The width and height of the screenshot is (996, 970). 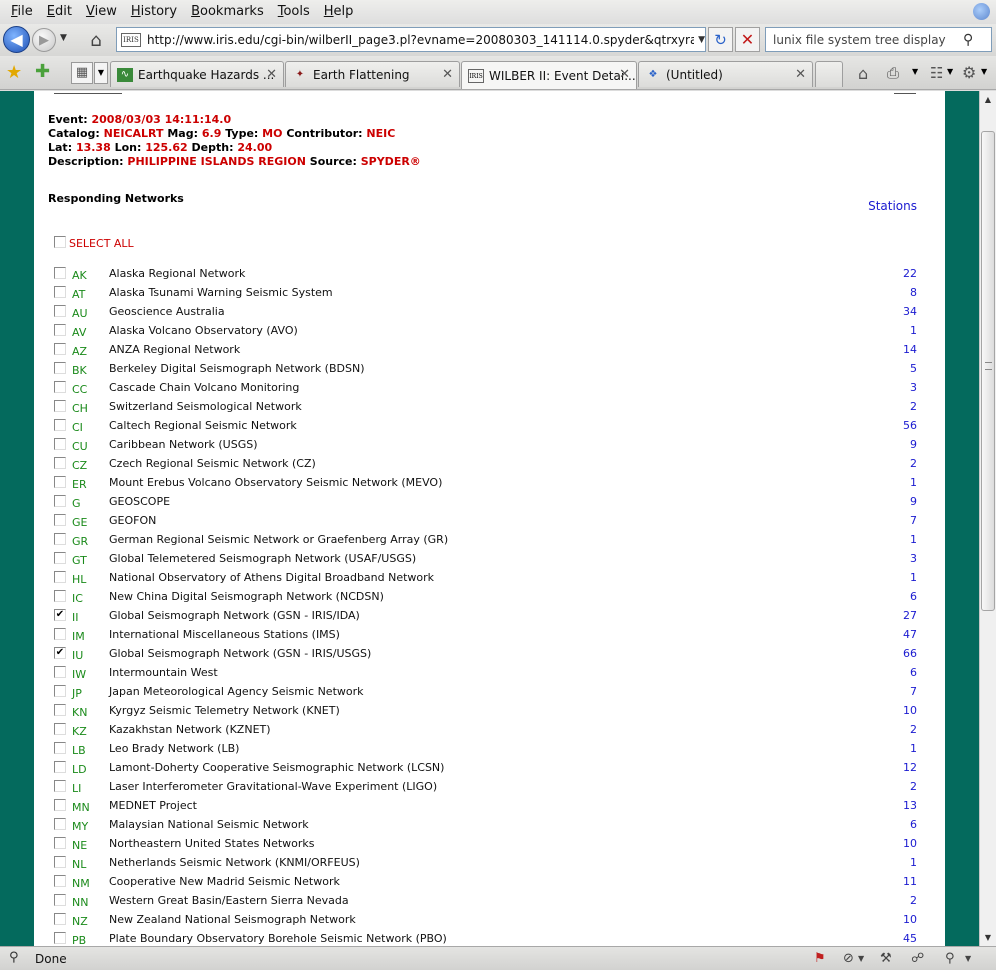 I want to click on station-count-link: 13, so click(x=910, y=805).